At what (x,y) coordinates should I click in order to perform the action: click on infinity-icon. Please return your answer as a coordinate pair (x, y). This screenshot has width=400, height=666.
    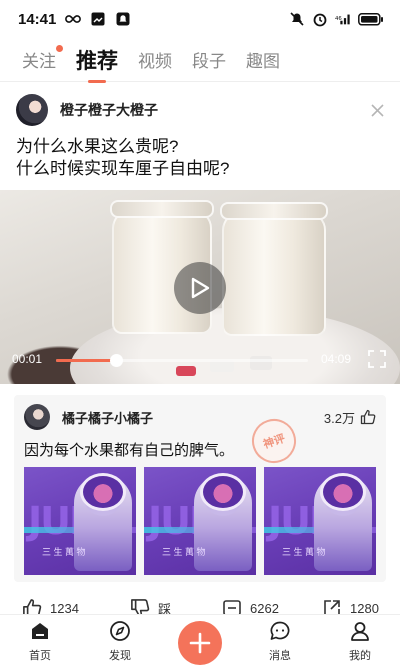
    Looking at the image, I should click on (73, 19).